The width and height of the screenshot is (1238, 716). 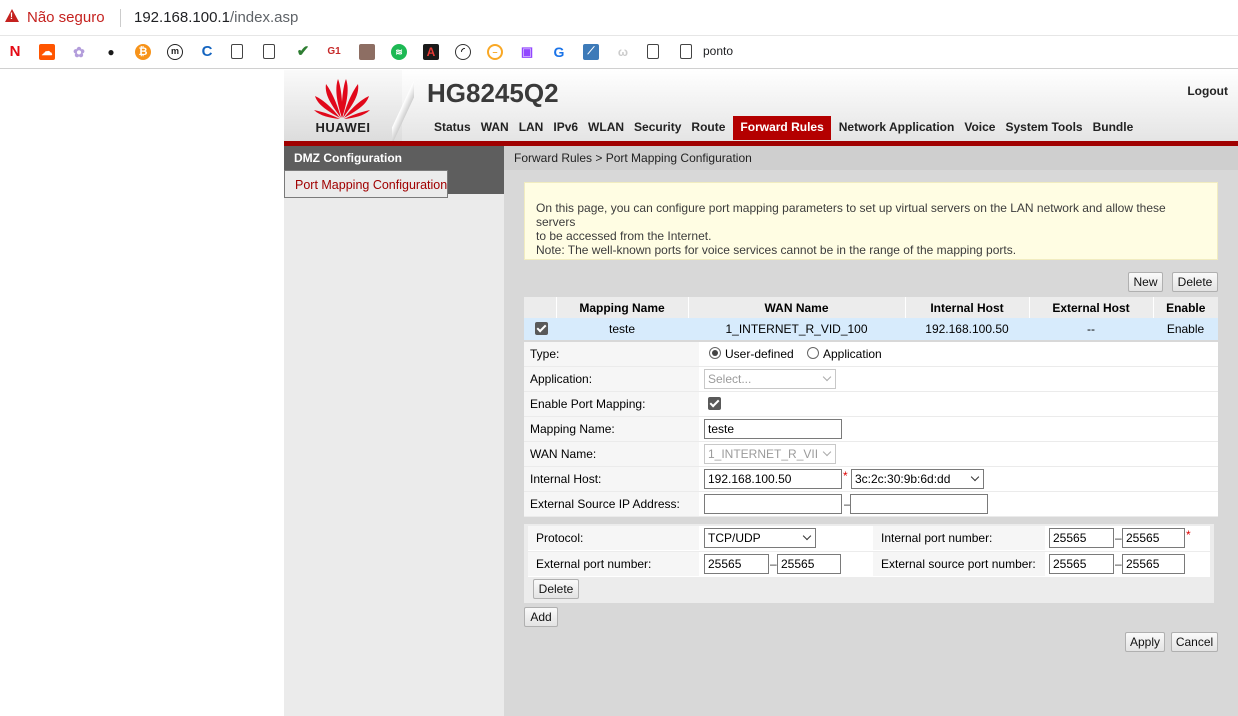 What do you see at coordinates (708, 128) in the screenshot?
I see `menu-route: Route` at bounding box center [708, 128].